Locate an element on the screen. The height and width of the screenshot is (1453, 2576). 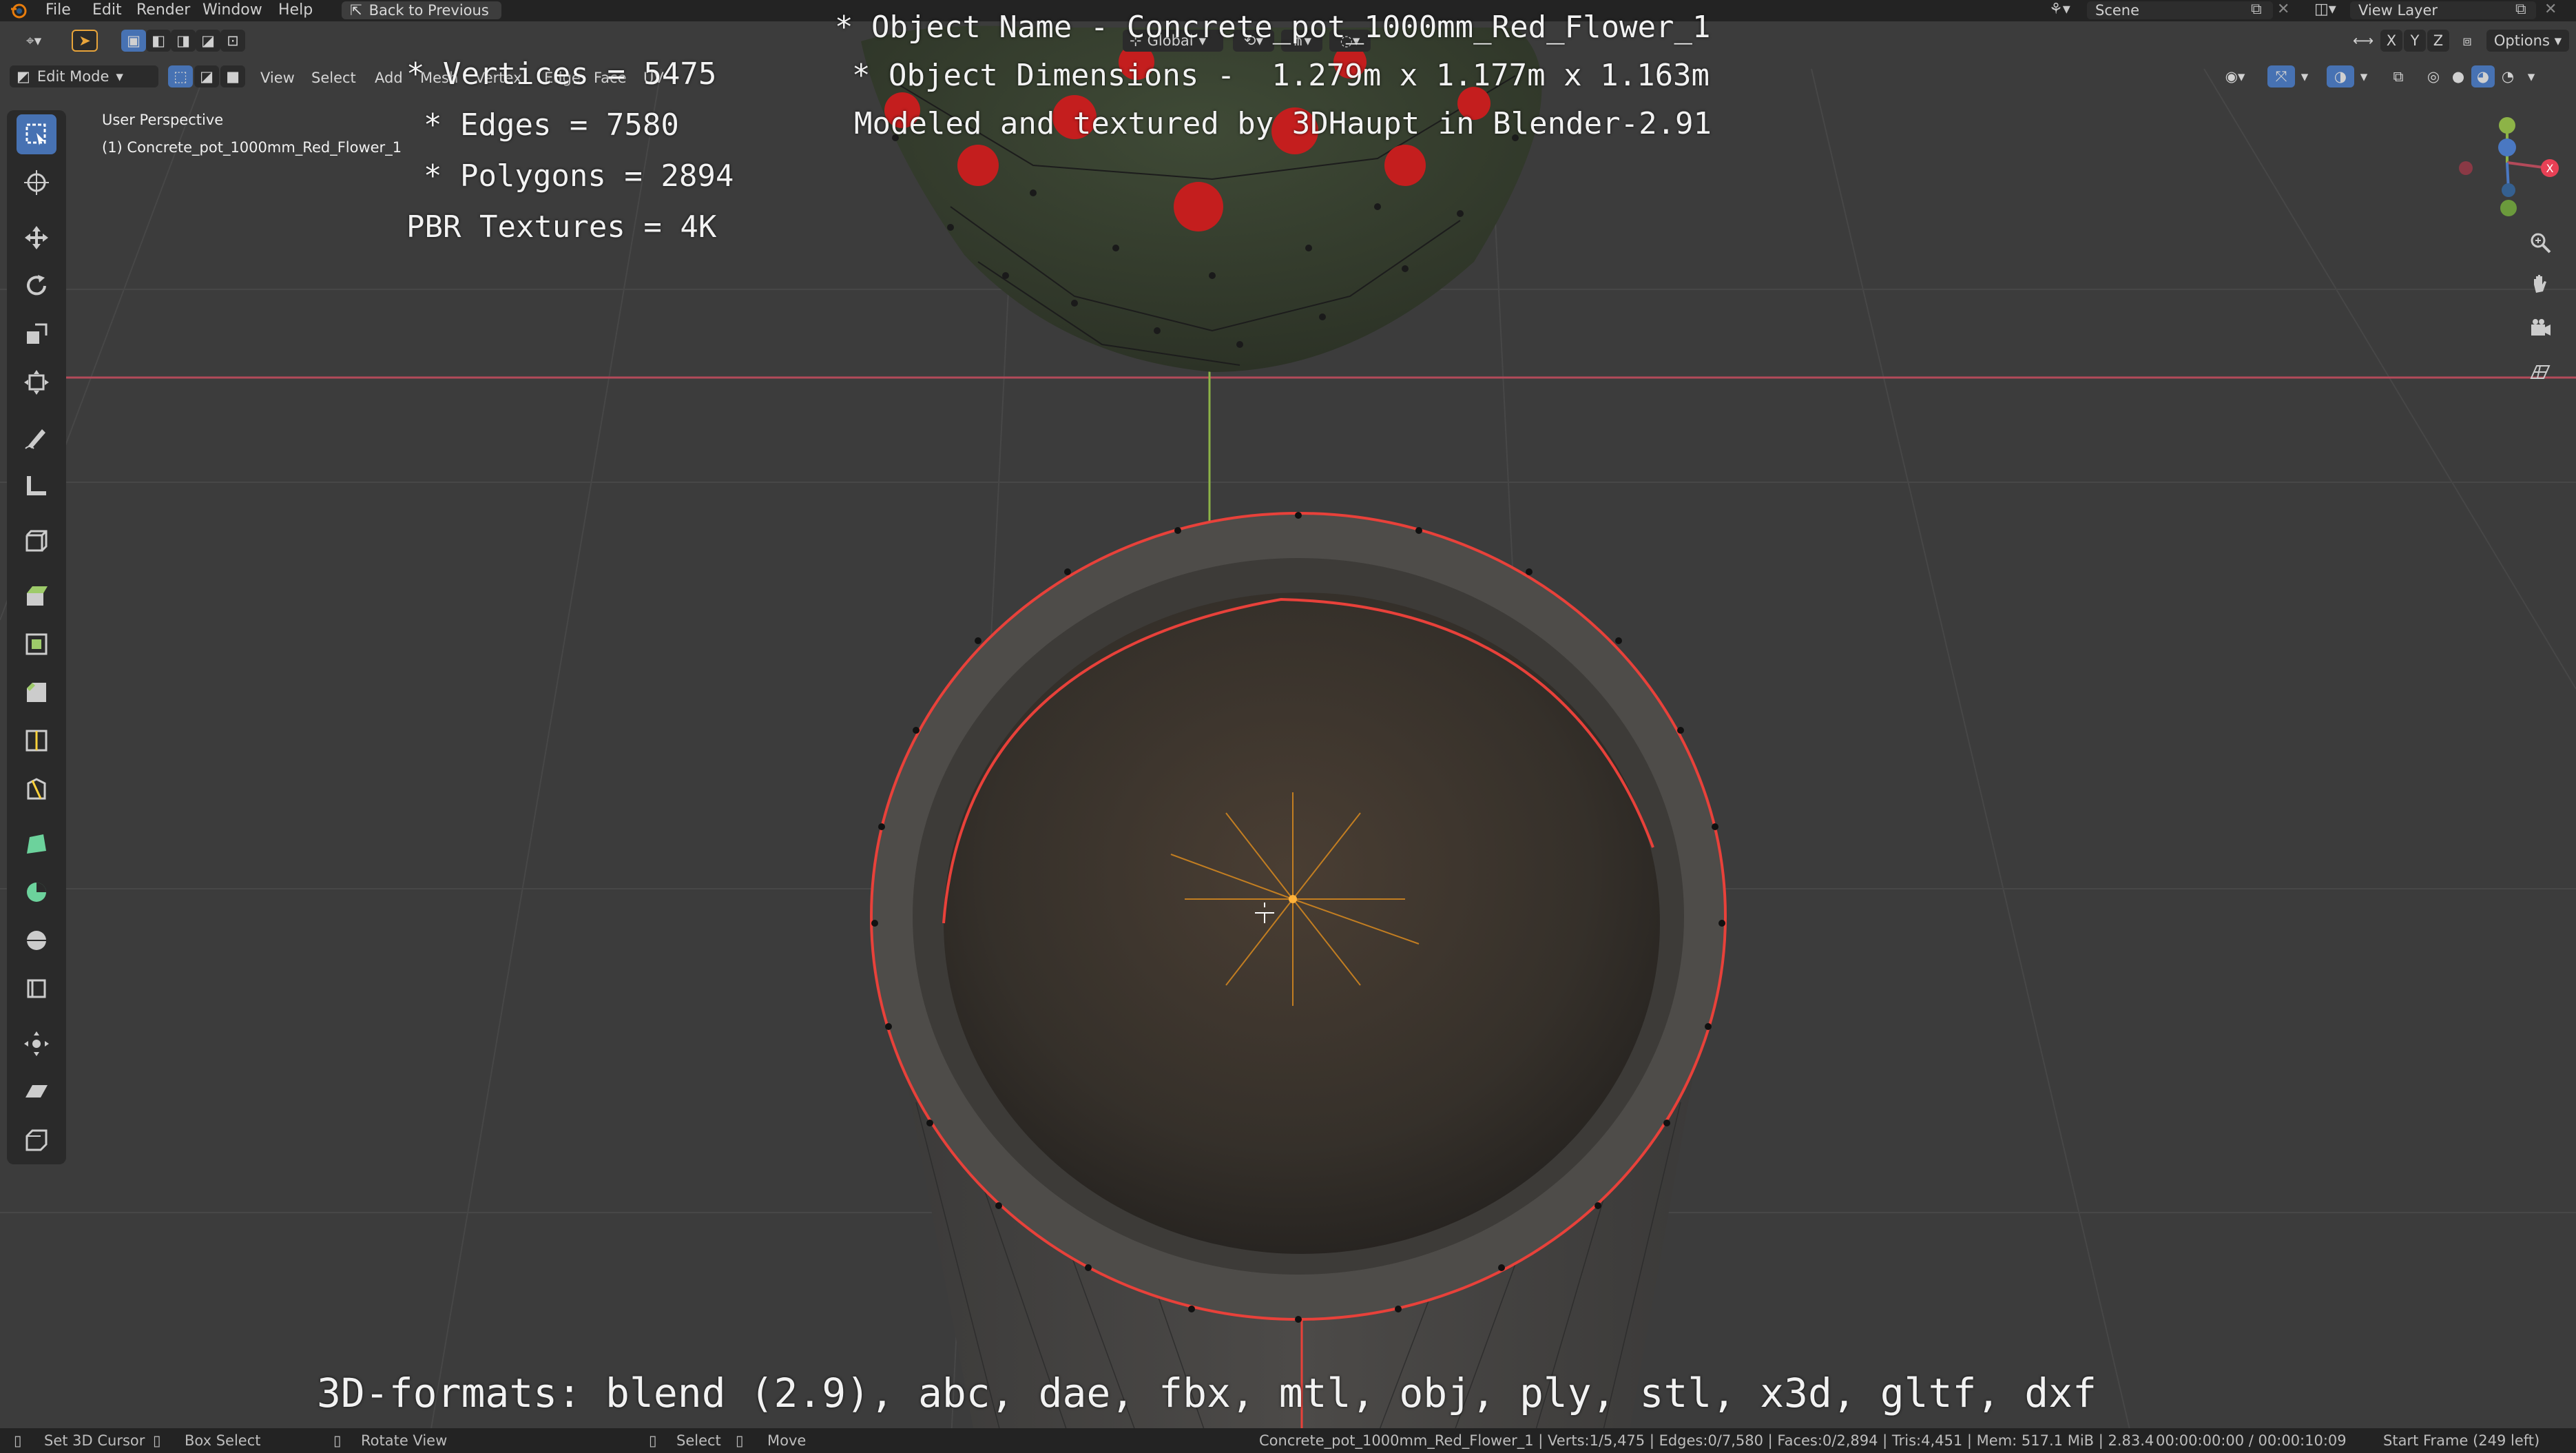
editor-type-icon: ⌖▾ is located at coordinates (33, 40).